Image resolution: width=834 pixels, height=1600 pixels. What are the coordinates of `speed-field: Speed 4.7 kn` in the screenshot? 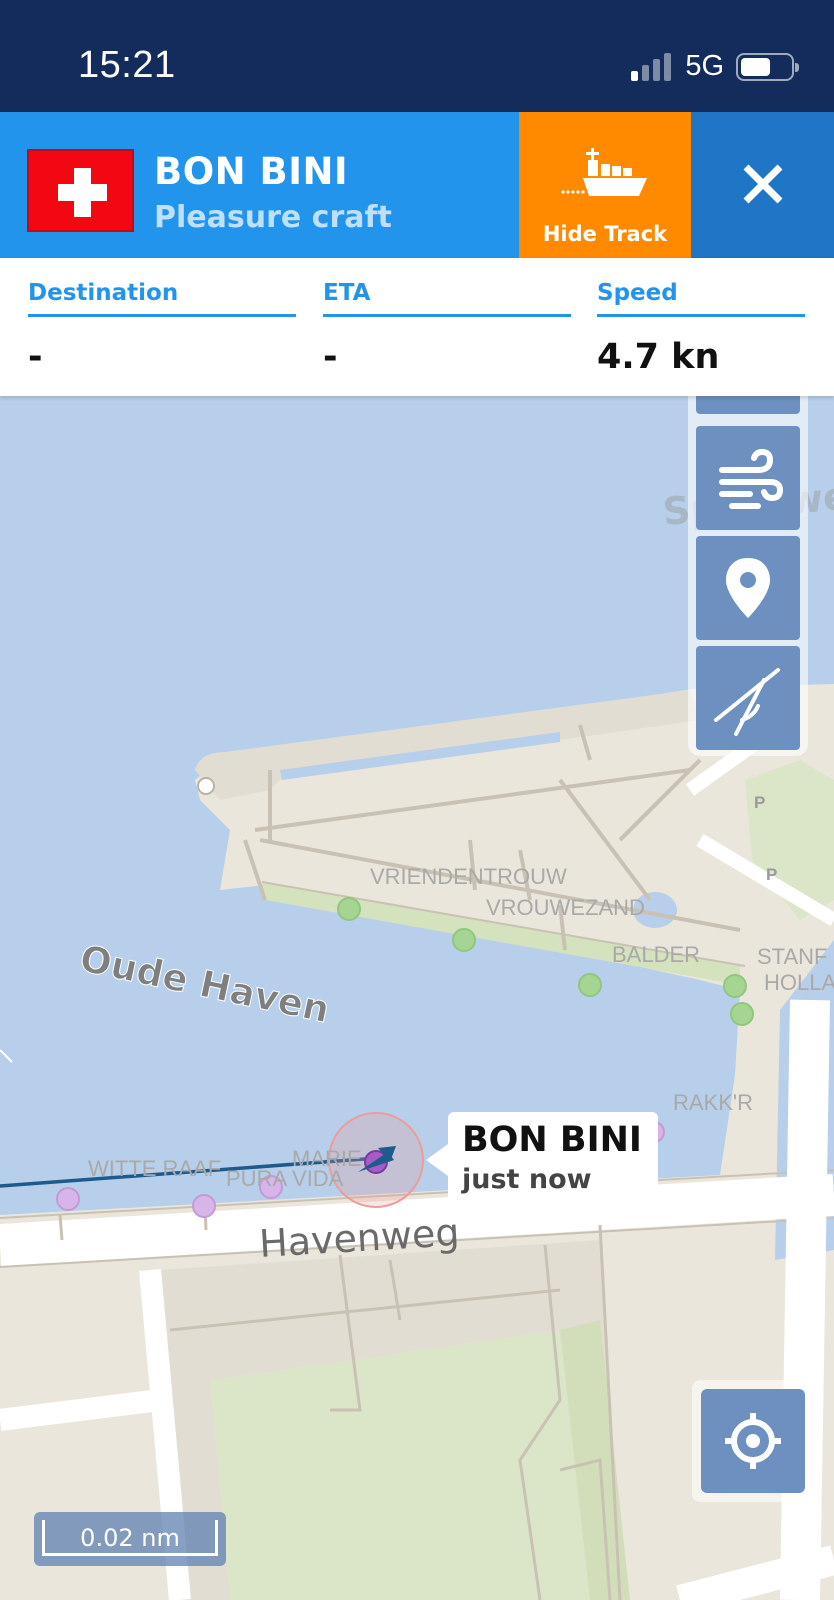 It's located at (701, 328).